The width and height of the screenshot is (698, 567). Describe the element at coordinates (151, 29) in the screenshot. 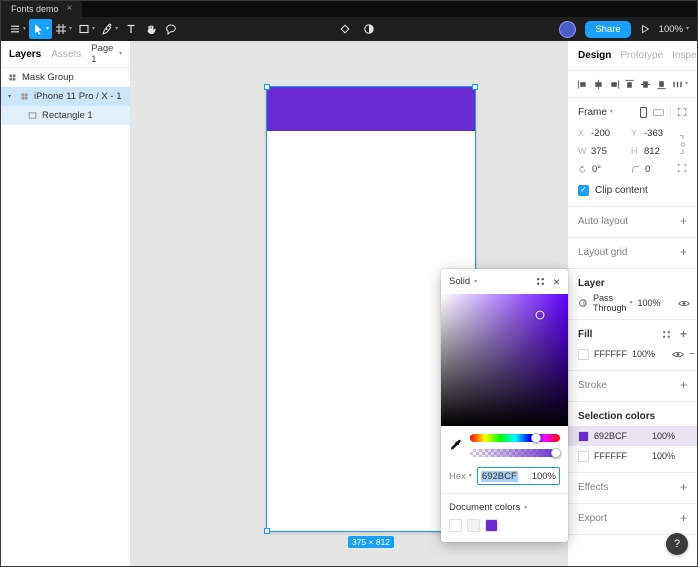

I see `hand-tool-button` at that location.